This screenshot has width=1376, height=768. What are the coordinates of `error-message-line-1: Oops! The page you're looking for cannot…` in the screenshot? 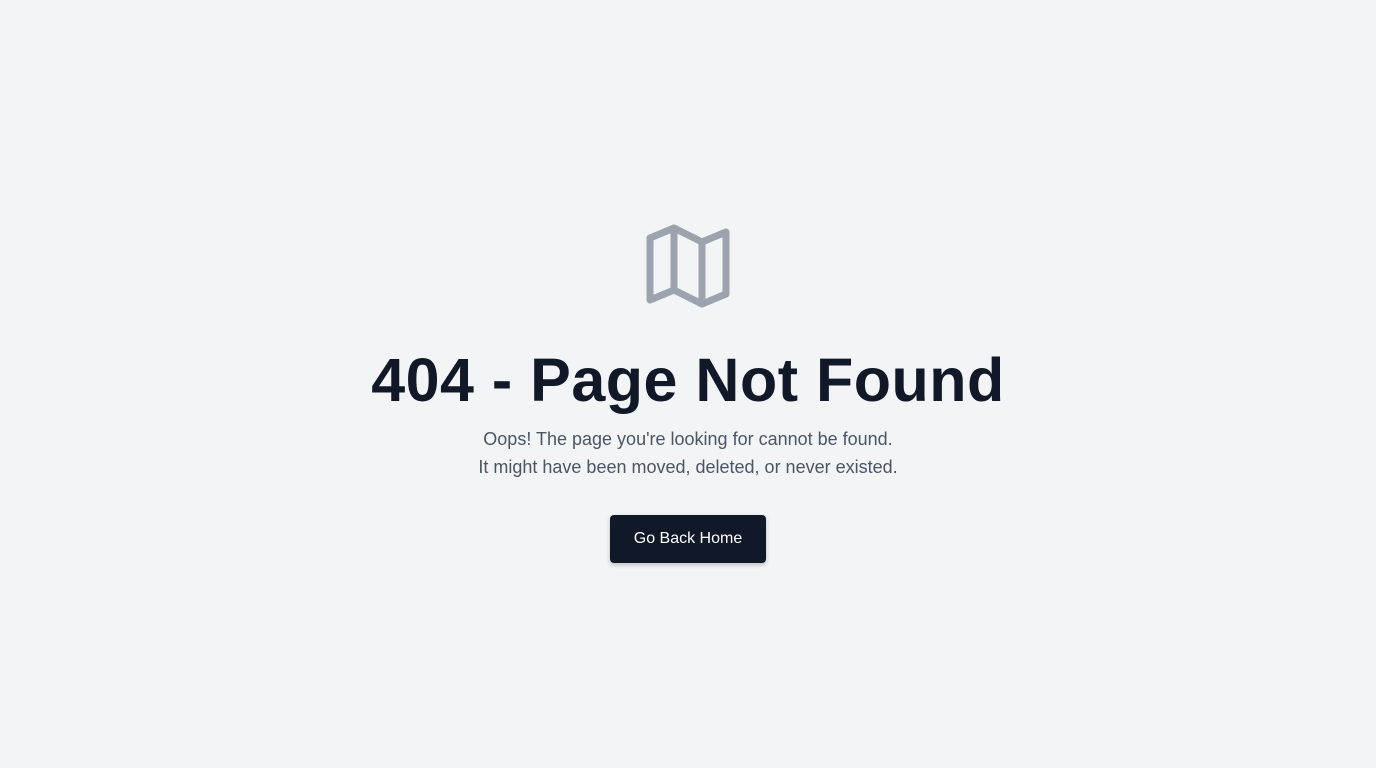 It's located at (688, 439).